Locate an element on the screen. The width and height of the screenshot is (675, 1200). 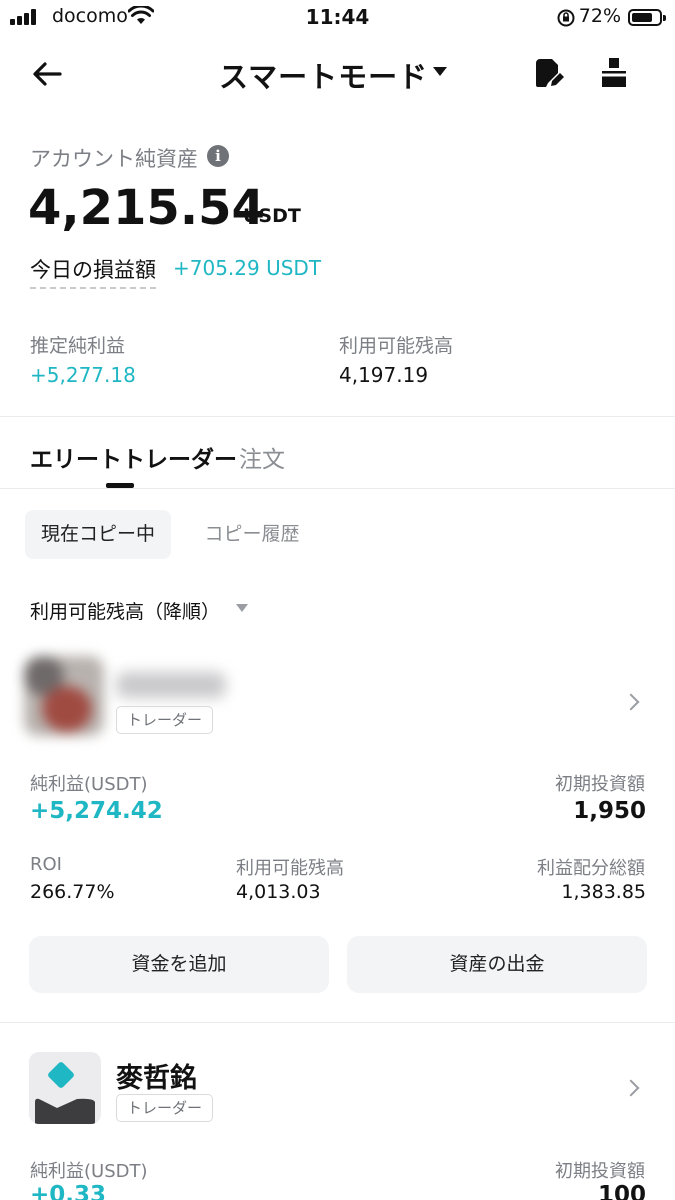
rotation-lock-icon is located at coordinates (566, 18).